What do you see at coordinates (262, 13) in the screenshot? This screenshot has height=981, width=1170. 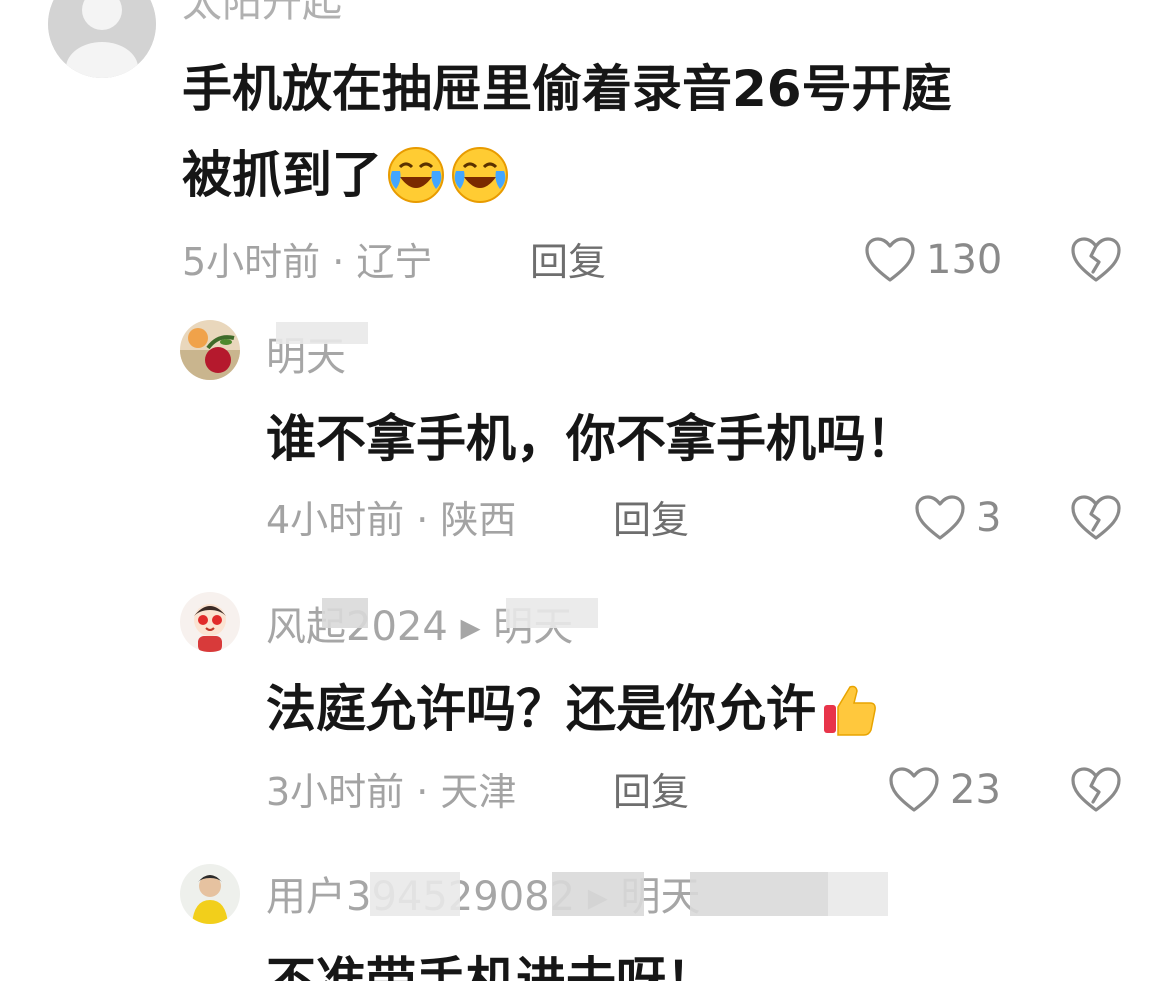 I see `comment-username: 太阳升起` at bounding box center [262, 13].